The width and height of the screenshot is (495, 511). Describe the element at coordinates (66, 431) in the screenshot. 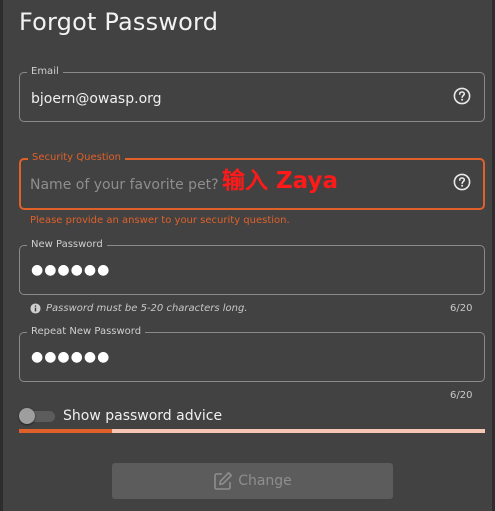

I see `password-strength-fill` at that location.